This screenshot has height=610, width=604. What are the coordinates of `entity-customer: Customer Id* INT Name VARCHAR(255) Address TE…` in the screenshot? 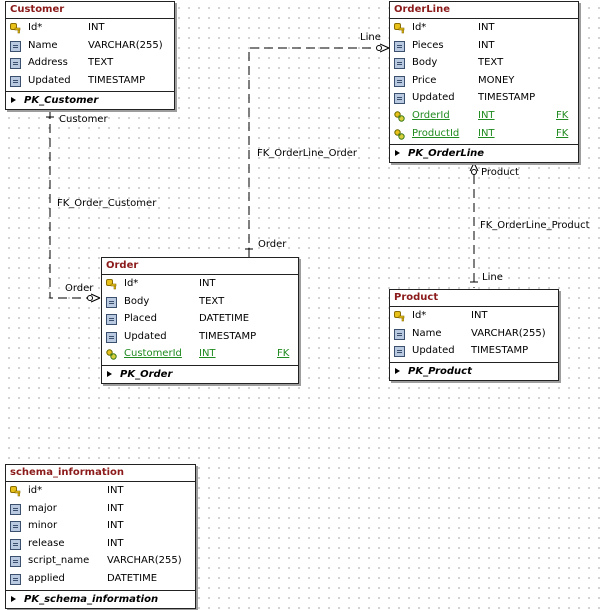 It's located at (90, 56).